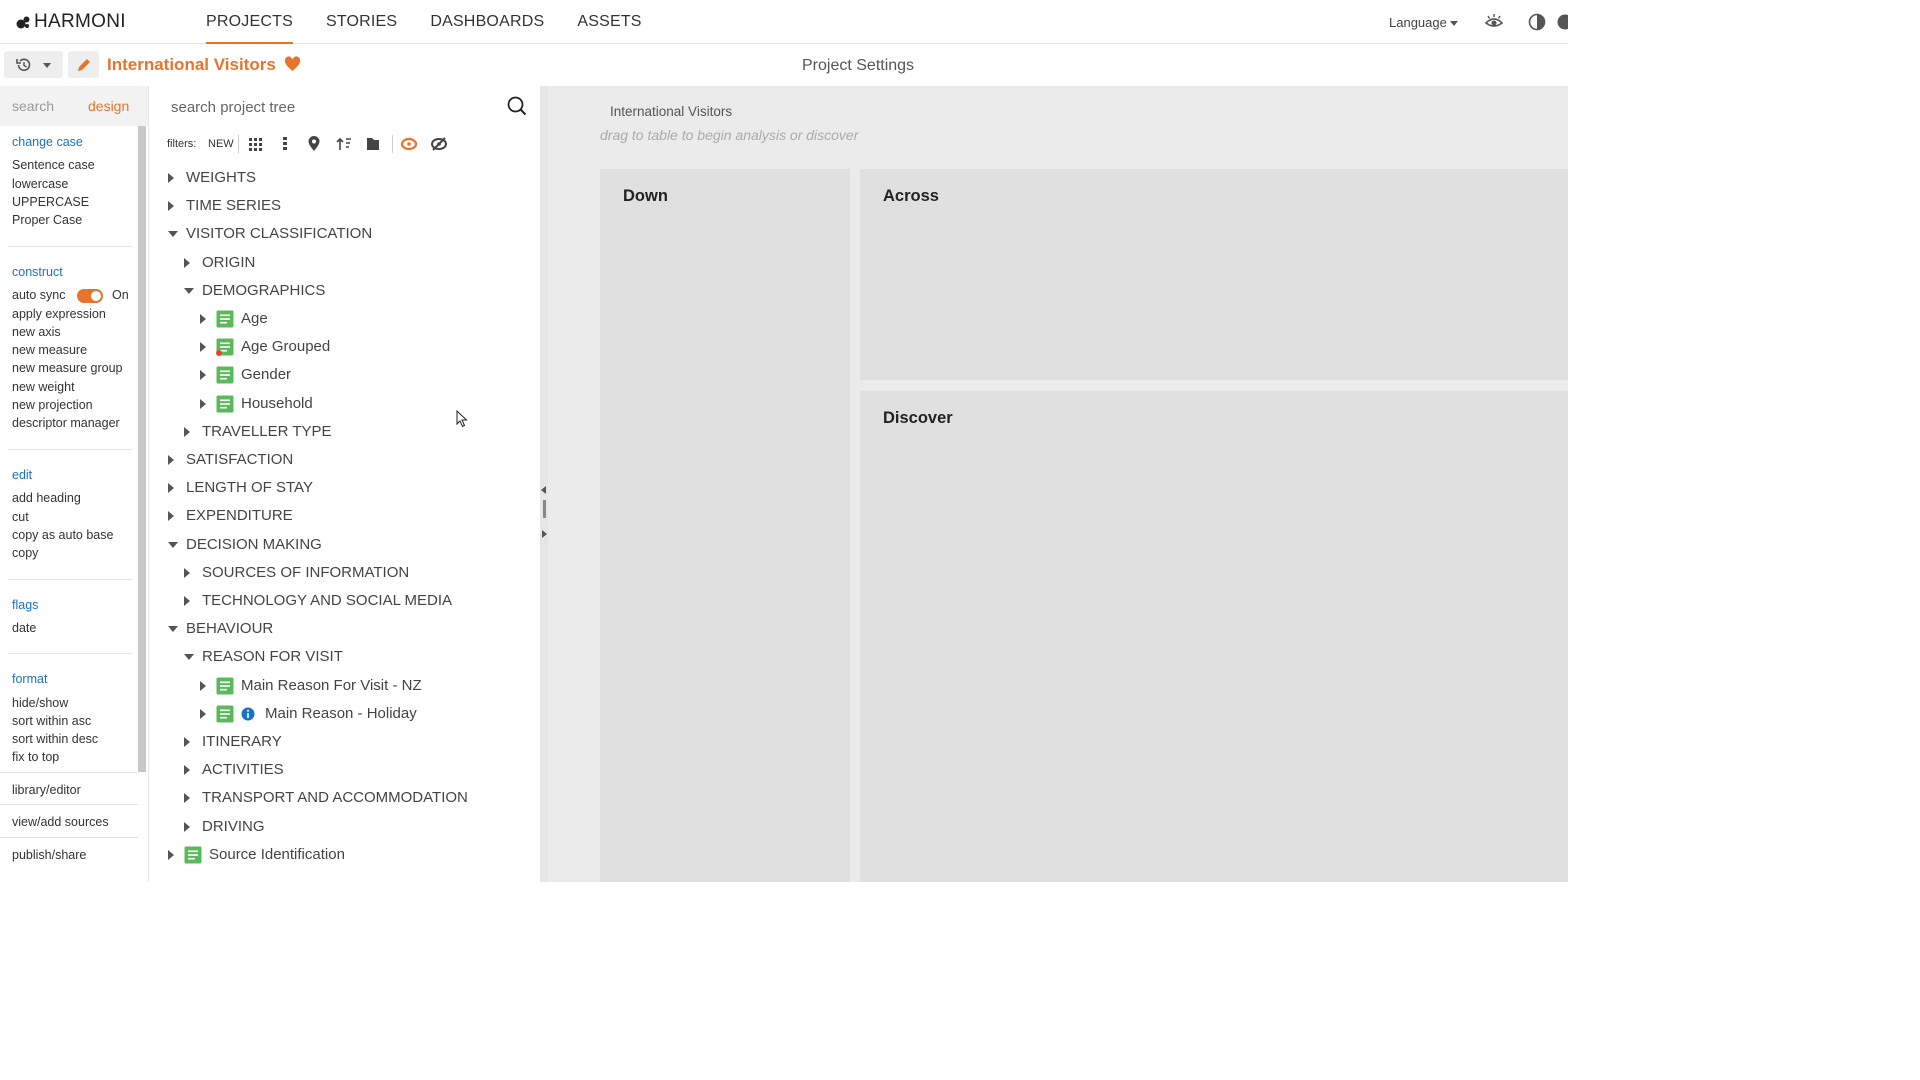 This screenshot has width=1920, height=1080. Describe the element at coordinates (544, 534) in the screenshot. I see `expand-right-icon` at that location.